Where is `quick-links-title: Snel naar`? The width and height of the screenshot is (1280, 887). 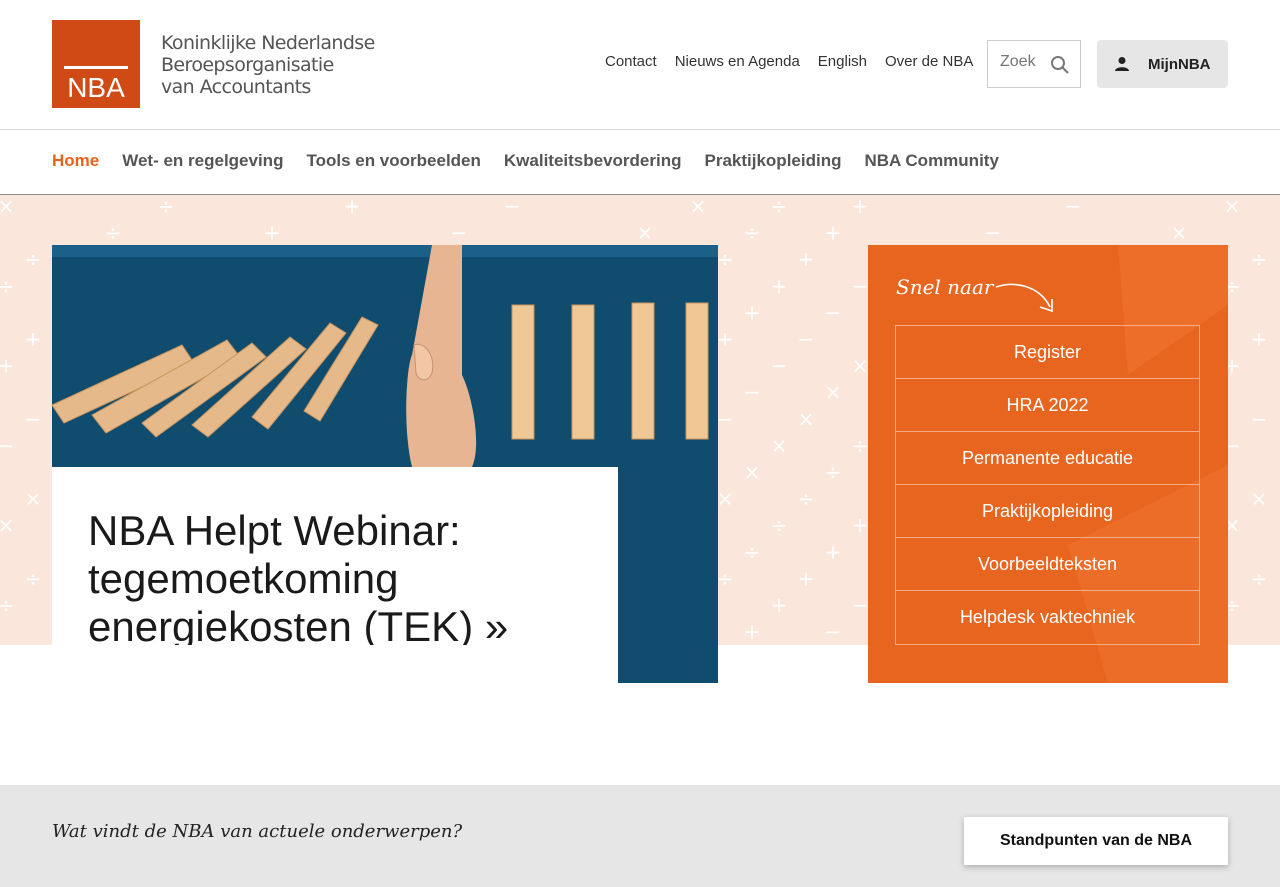
quick-links-title: Snel naar is located at coordinates (945, 287).